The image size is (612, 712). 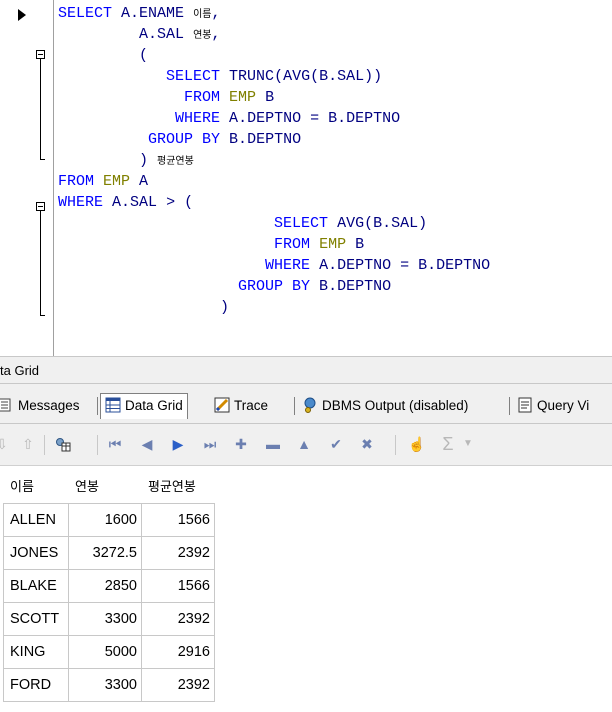 I want to click on grid-cell: SCOTT, so click(x=36, y=619).